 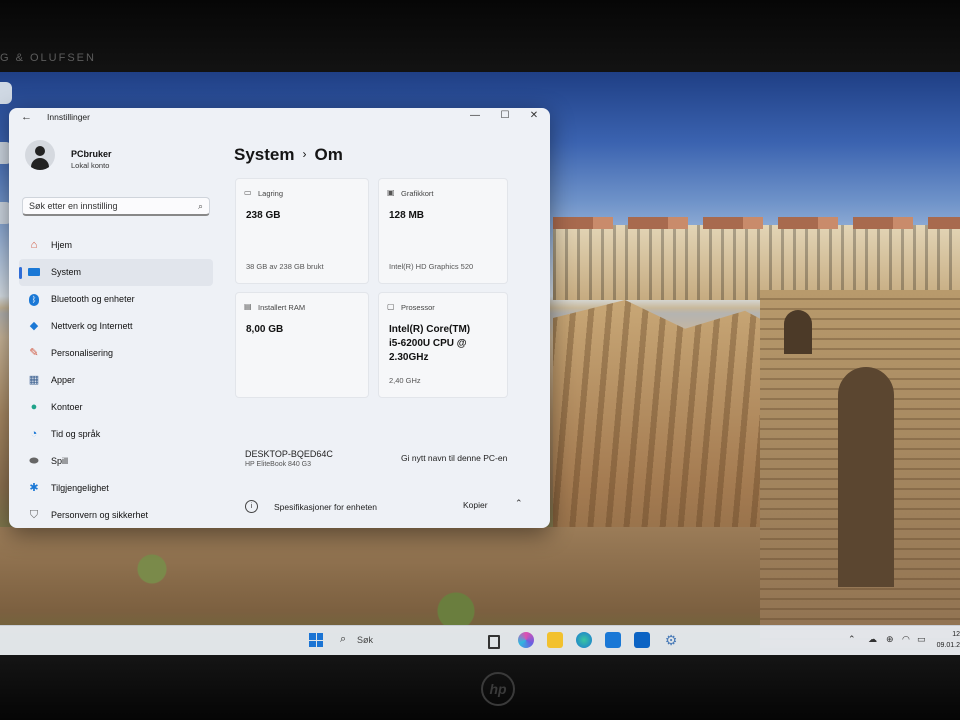 What do you see at coordinates (63, 380) in the screenshot?
I see `sidebar-item-label: Apper` at bounding box center [63, 380].